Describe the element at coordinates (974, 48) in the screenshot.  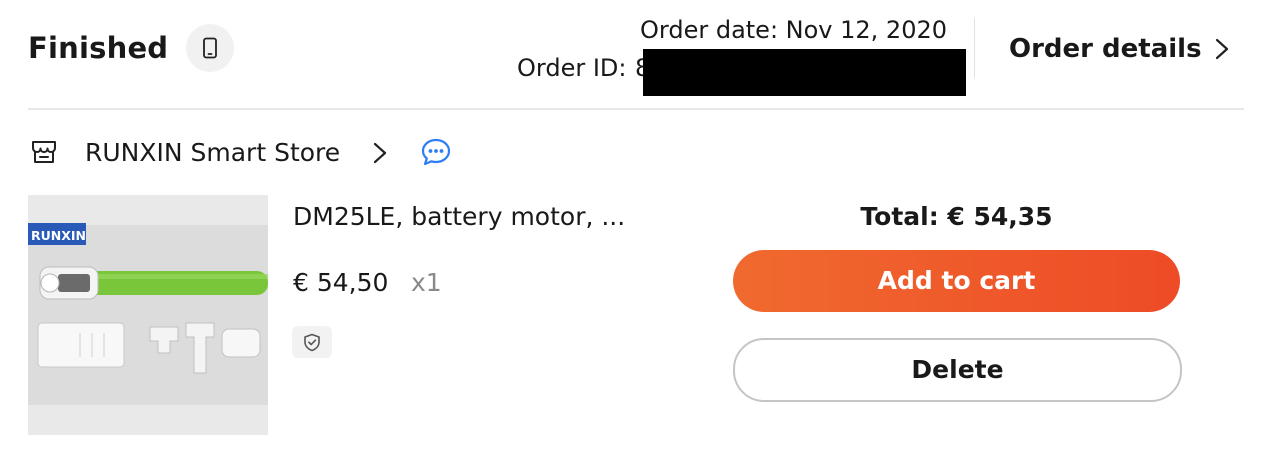
I see `header-divider` at that location.